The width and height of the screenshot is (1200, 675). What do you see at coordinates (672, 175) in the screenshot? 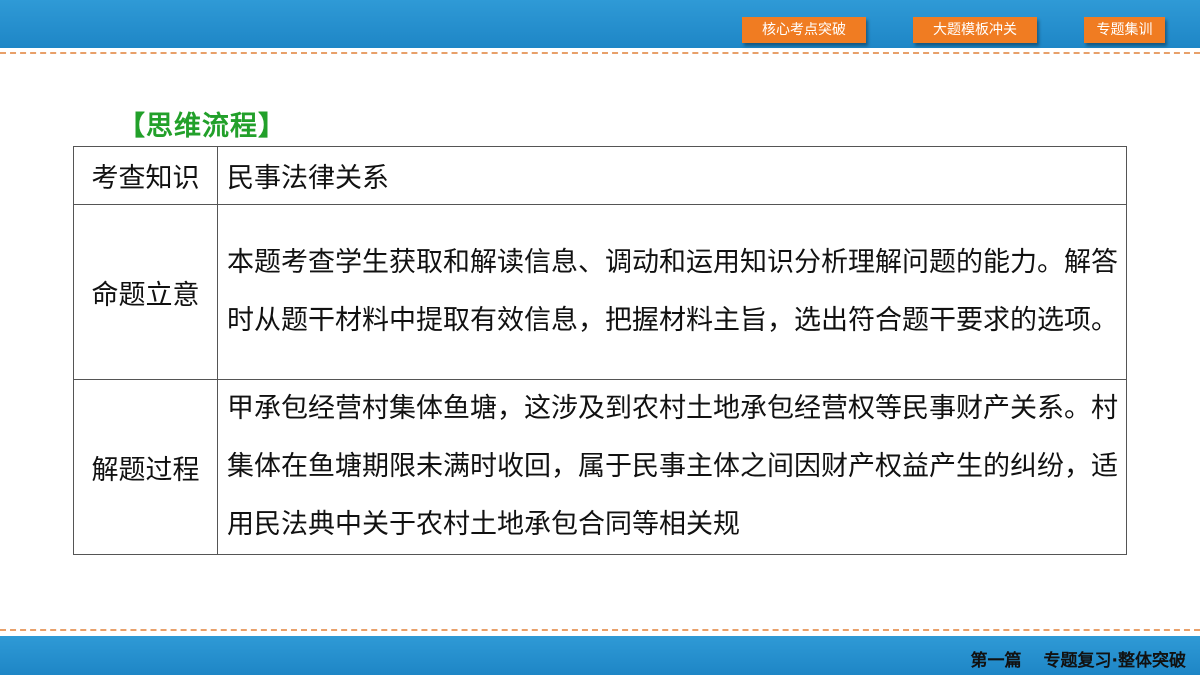
I see `row-content-knowledge: 民事法律关系` at bounding box center [672, 175].